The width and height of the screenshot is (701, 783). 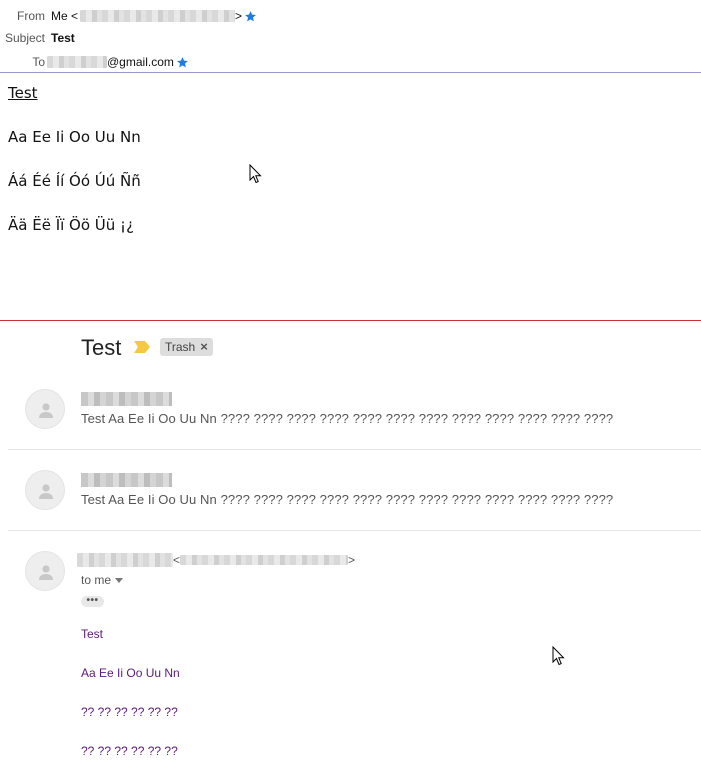 I want to click on recipient-details-toggle: to me, so click(x=102, y=580).